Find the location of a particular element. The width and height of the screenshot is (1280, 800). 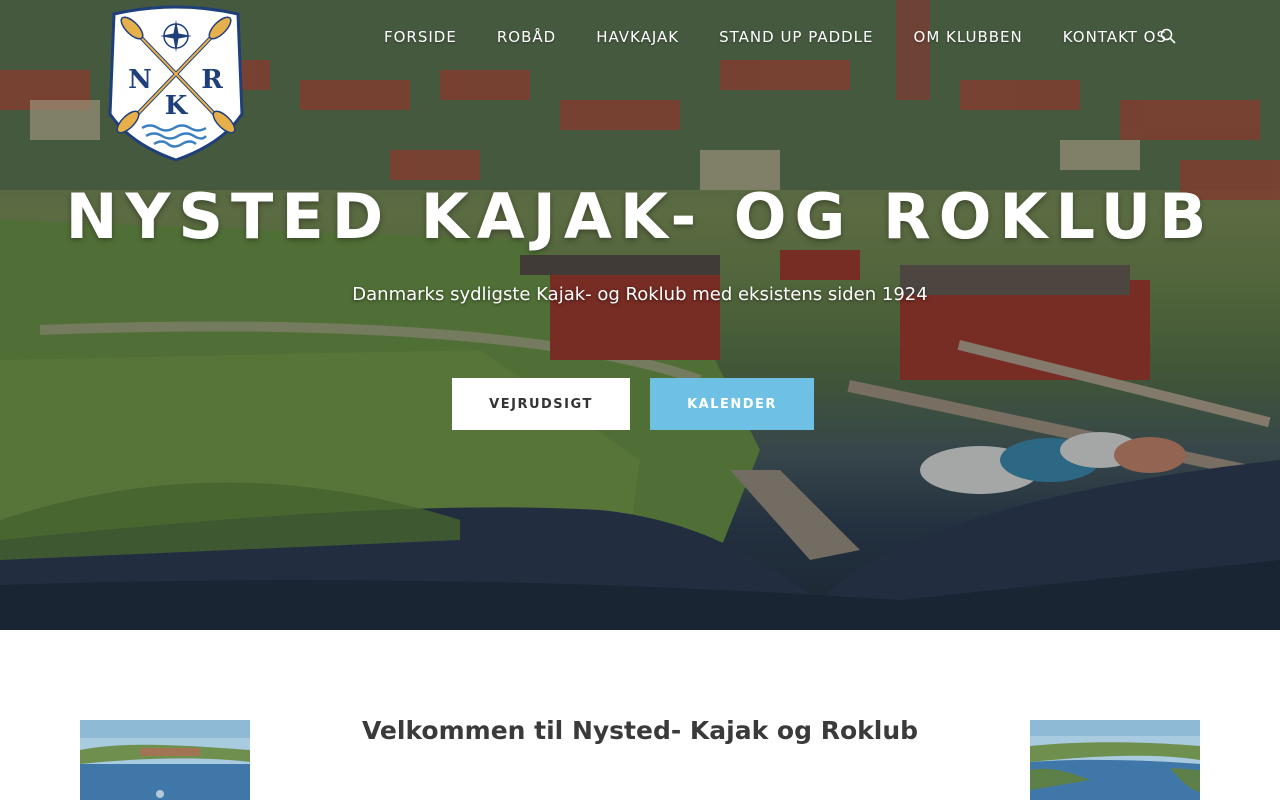

nav-item-havkajak: HAVKAJAK is located at coordinates (637, 37).